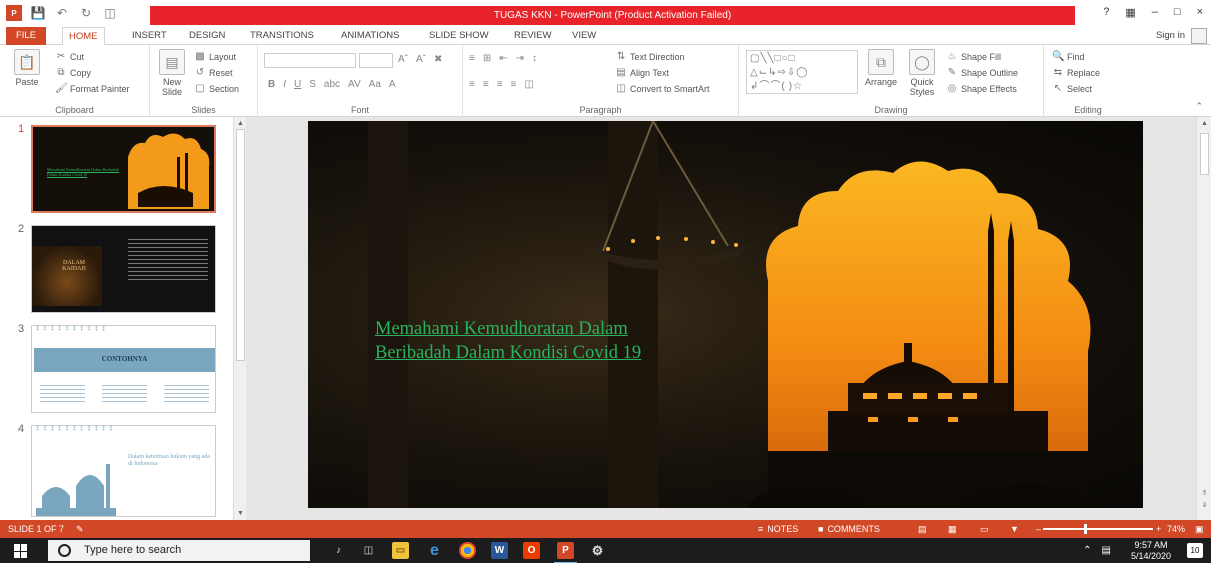 This screenshot has width=1211, height=563. Describe the element at coordinates (1106, 550) in the screenshot. I see `network-icon: ▤` at that location.